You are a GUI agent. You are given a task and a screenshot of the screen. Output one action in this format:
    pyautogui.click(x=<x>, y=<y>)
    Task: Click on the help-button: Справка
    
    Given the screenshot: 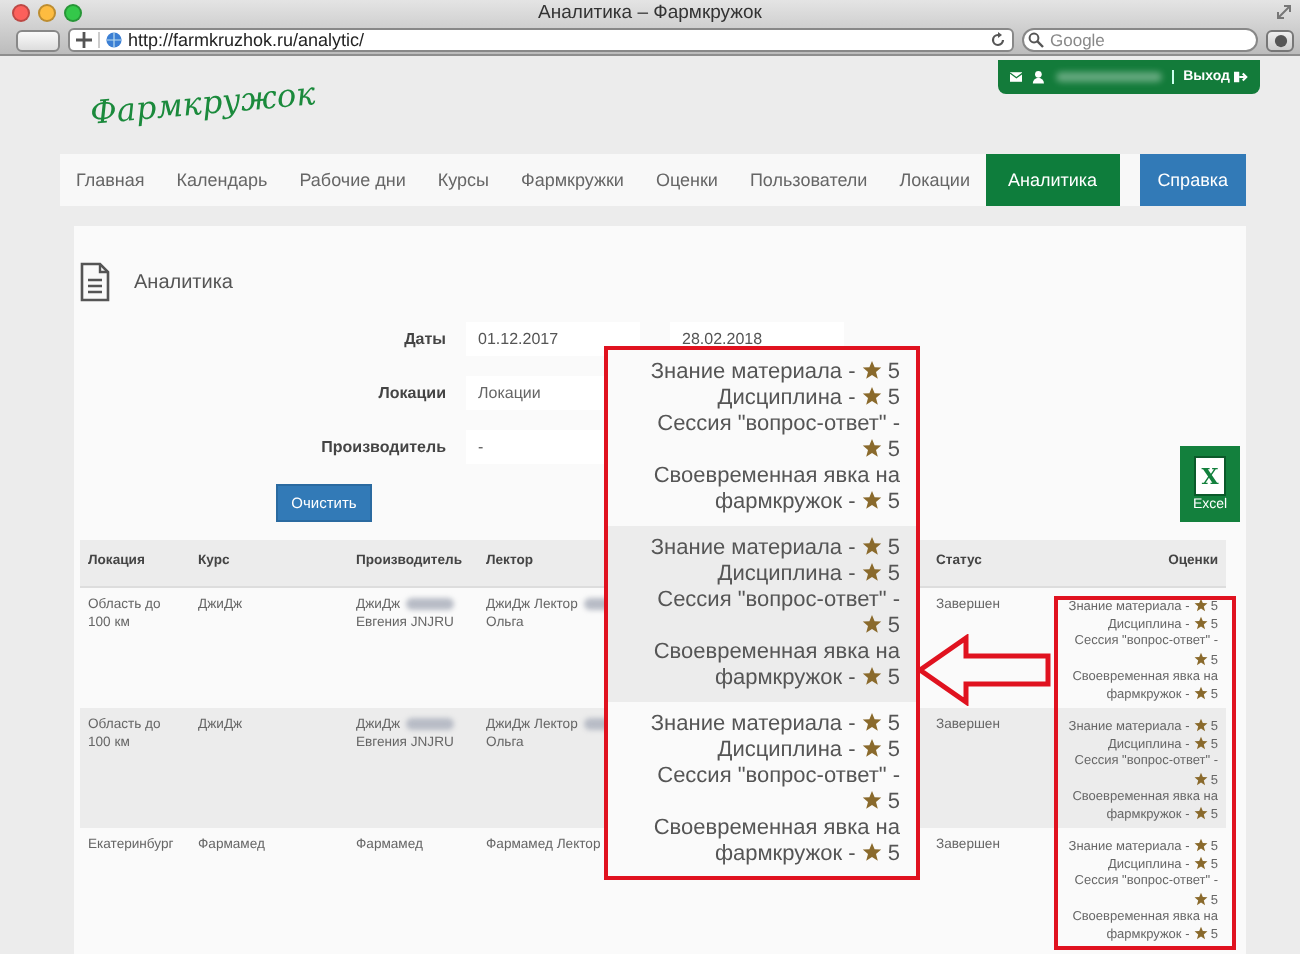 What is the action you would take?
    pyautogui.click(x=1192, y=180)
    